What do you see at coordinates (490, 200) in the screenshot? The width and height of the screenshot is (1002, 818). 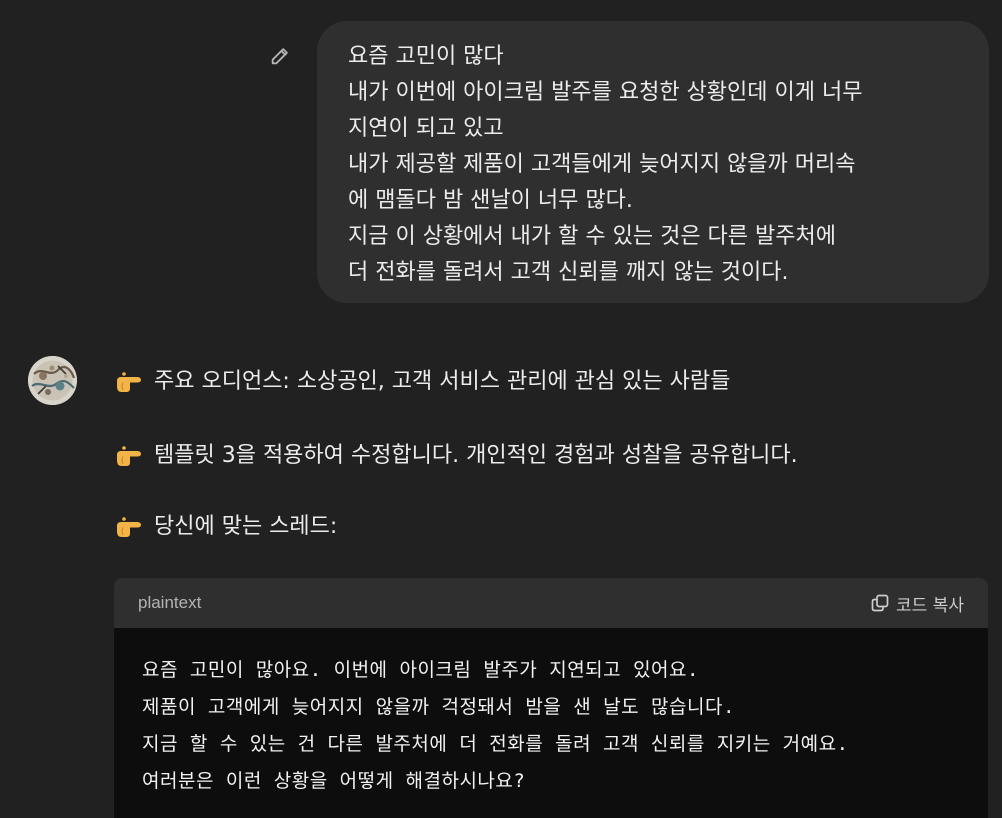 I see `user-message-line: 에 맴돌다 밤 샌날이 너무 많다.` at bounding box center [490, 200].